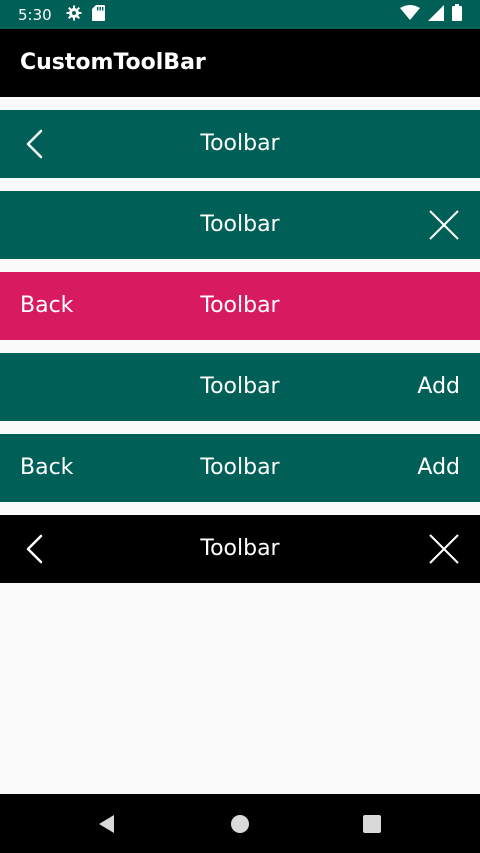 The width and height of the screenshot is (480, 853). Describe the element at coordinates (240, 63) in the screenshot. I see `app-bar: CustomToolBar` at that location.